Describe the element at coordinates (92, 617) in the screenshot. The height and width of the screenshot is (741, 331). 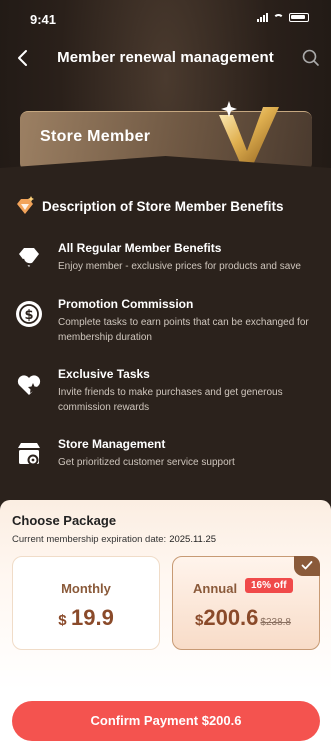
I see `price-value: 19.9` at that location.